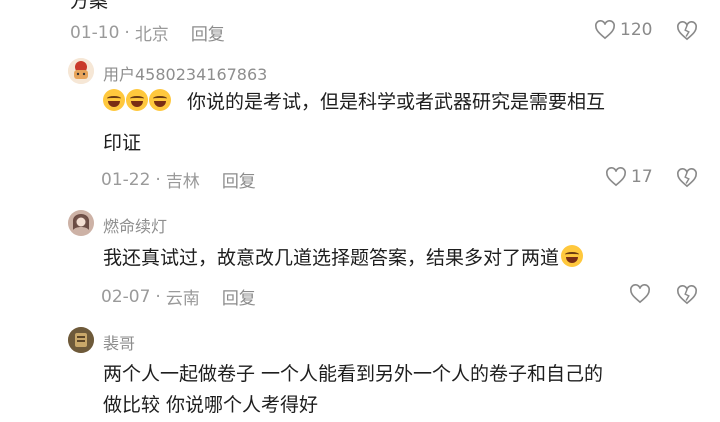 This screenshot has height=422, width=720. Describe the element at coordinates (89, 6) in the screenshot. I see `cut-off-comment-text: 方案` at that location.